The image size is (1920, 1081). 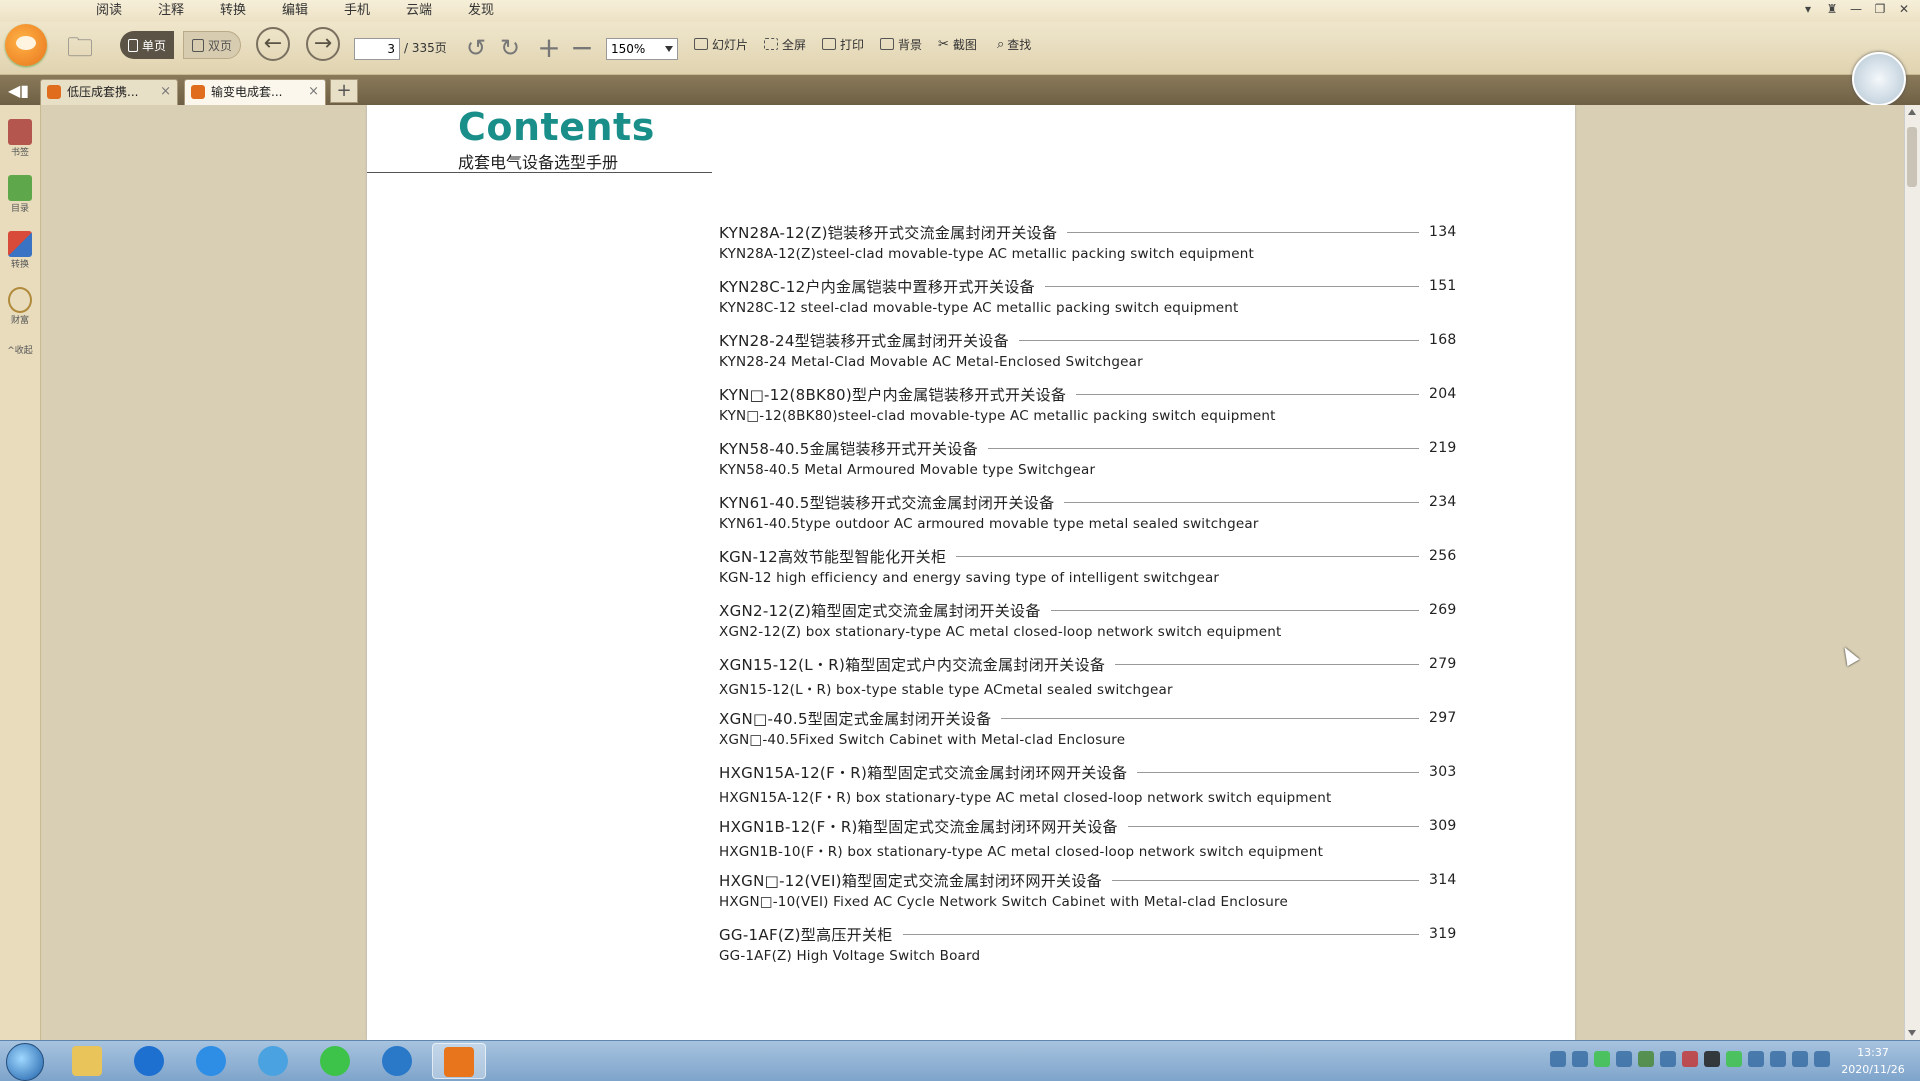 I want to click on taskbar-app-k, so click(x=149, y=1061).